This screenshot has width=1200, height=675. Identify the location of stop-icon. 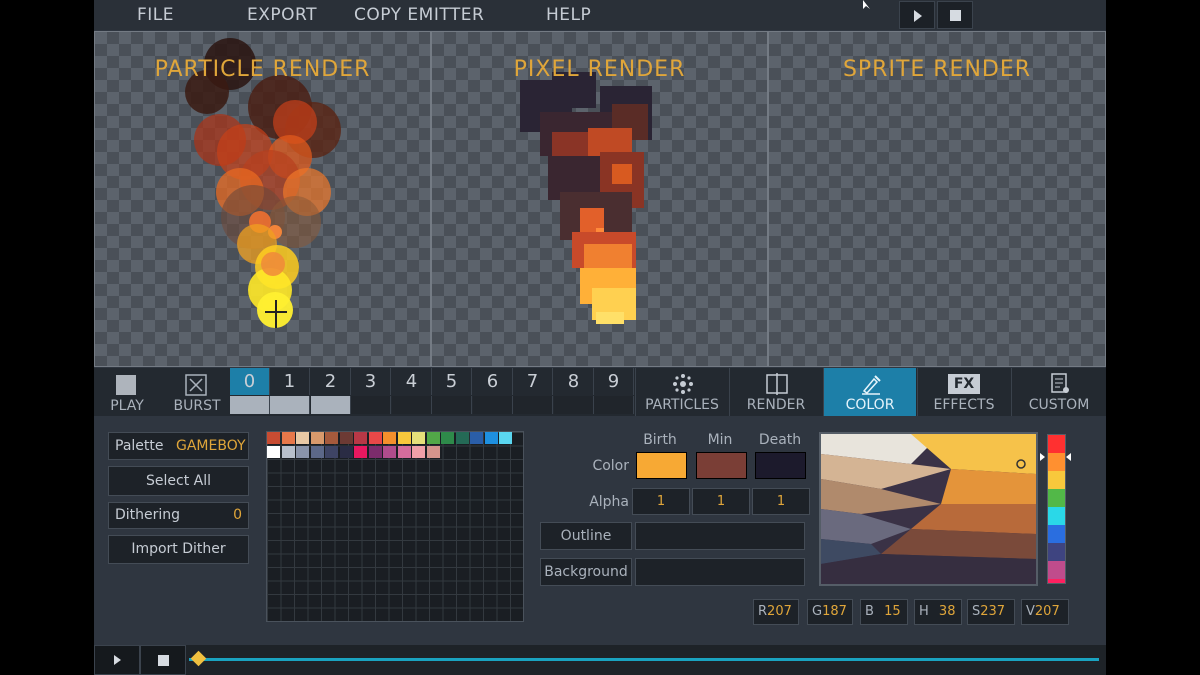
(955, 15).